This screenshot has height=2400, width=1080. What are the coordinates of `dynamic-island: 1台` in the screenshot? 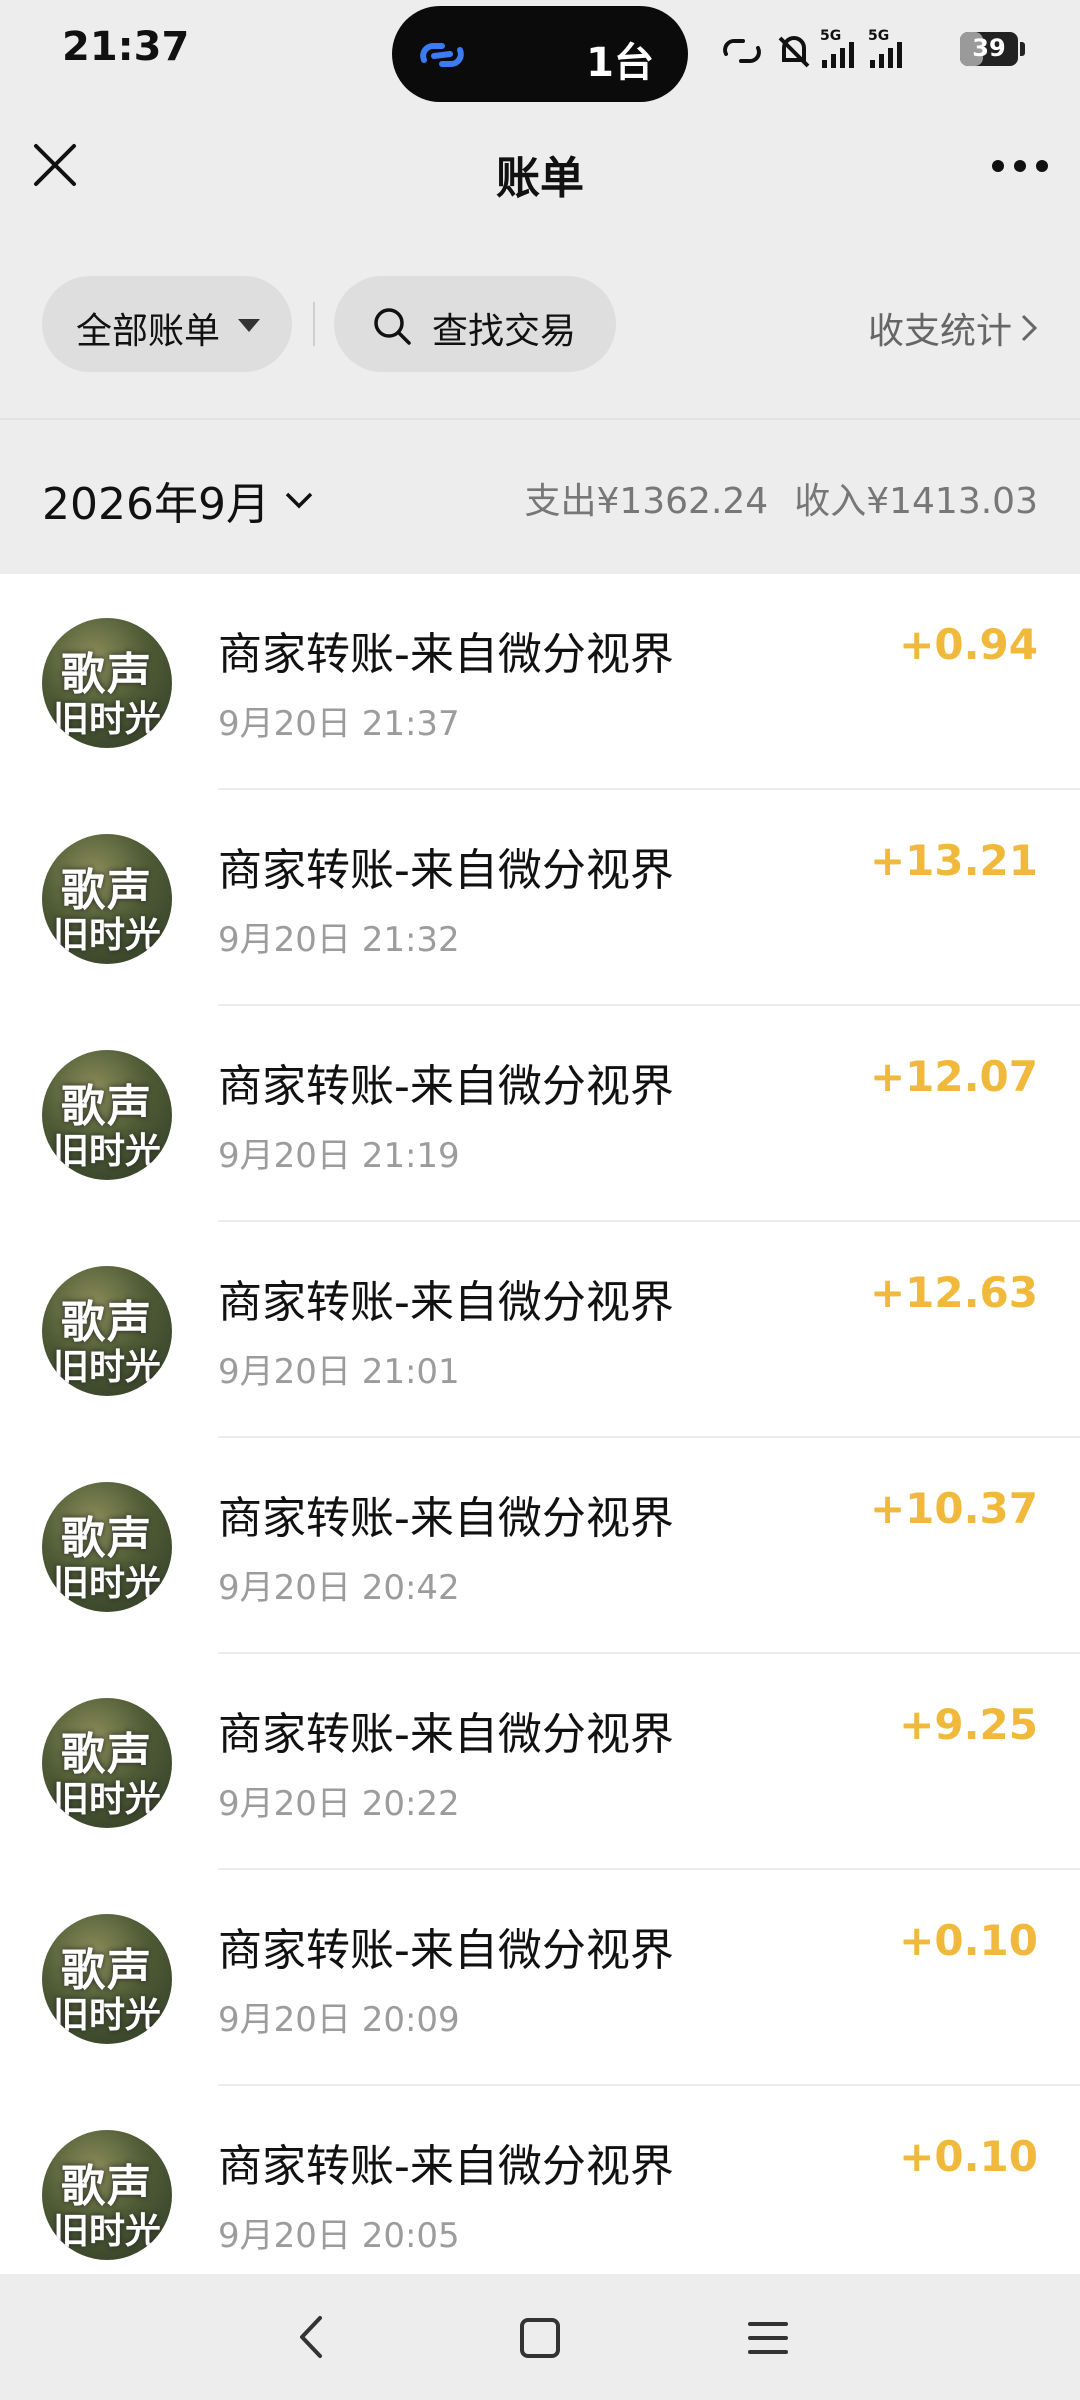 It's located at (540, 54).